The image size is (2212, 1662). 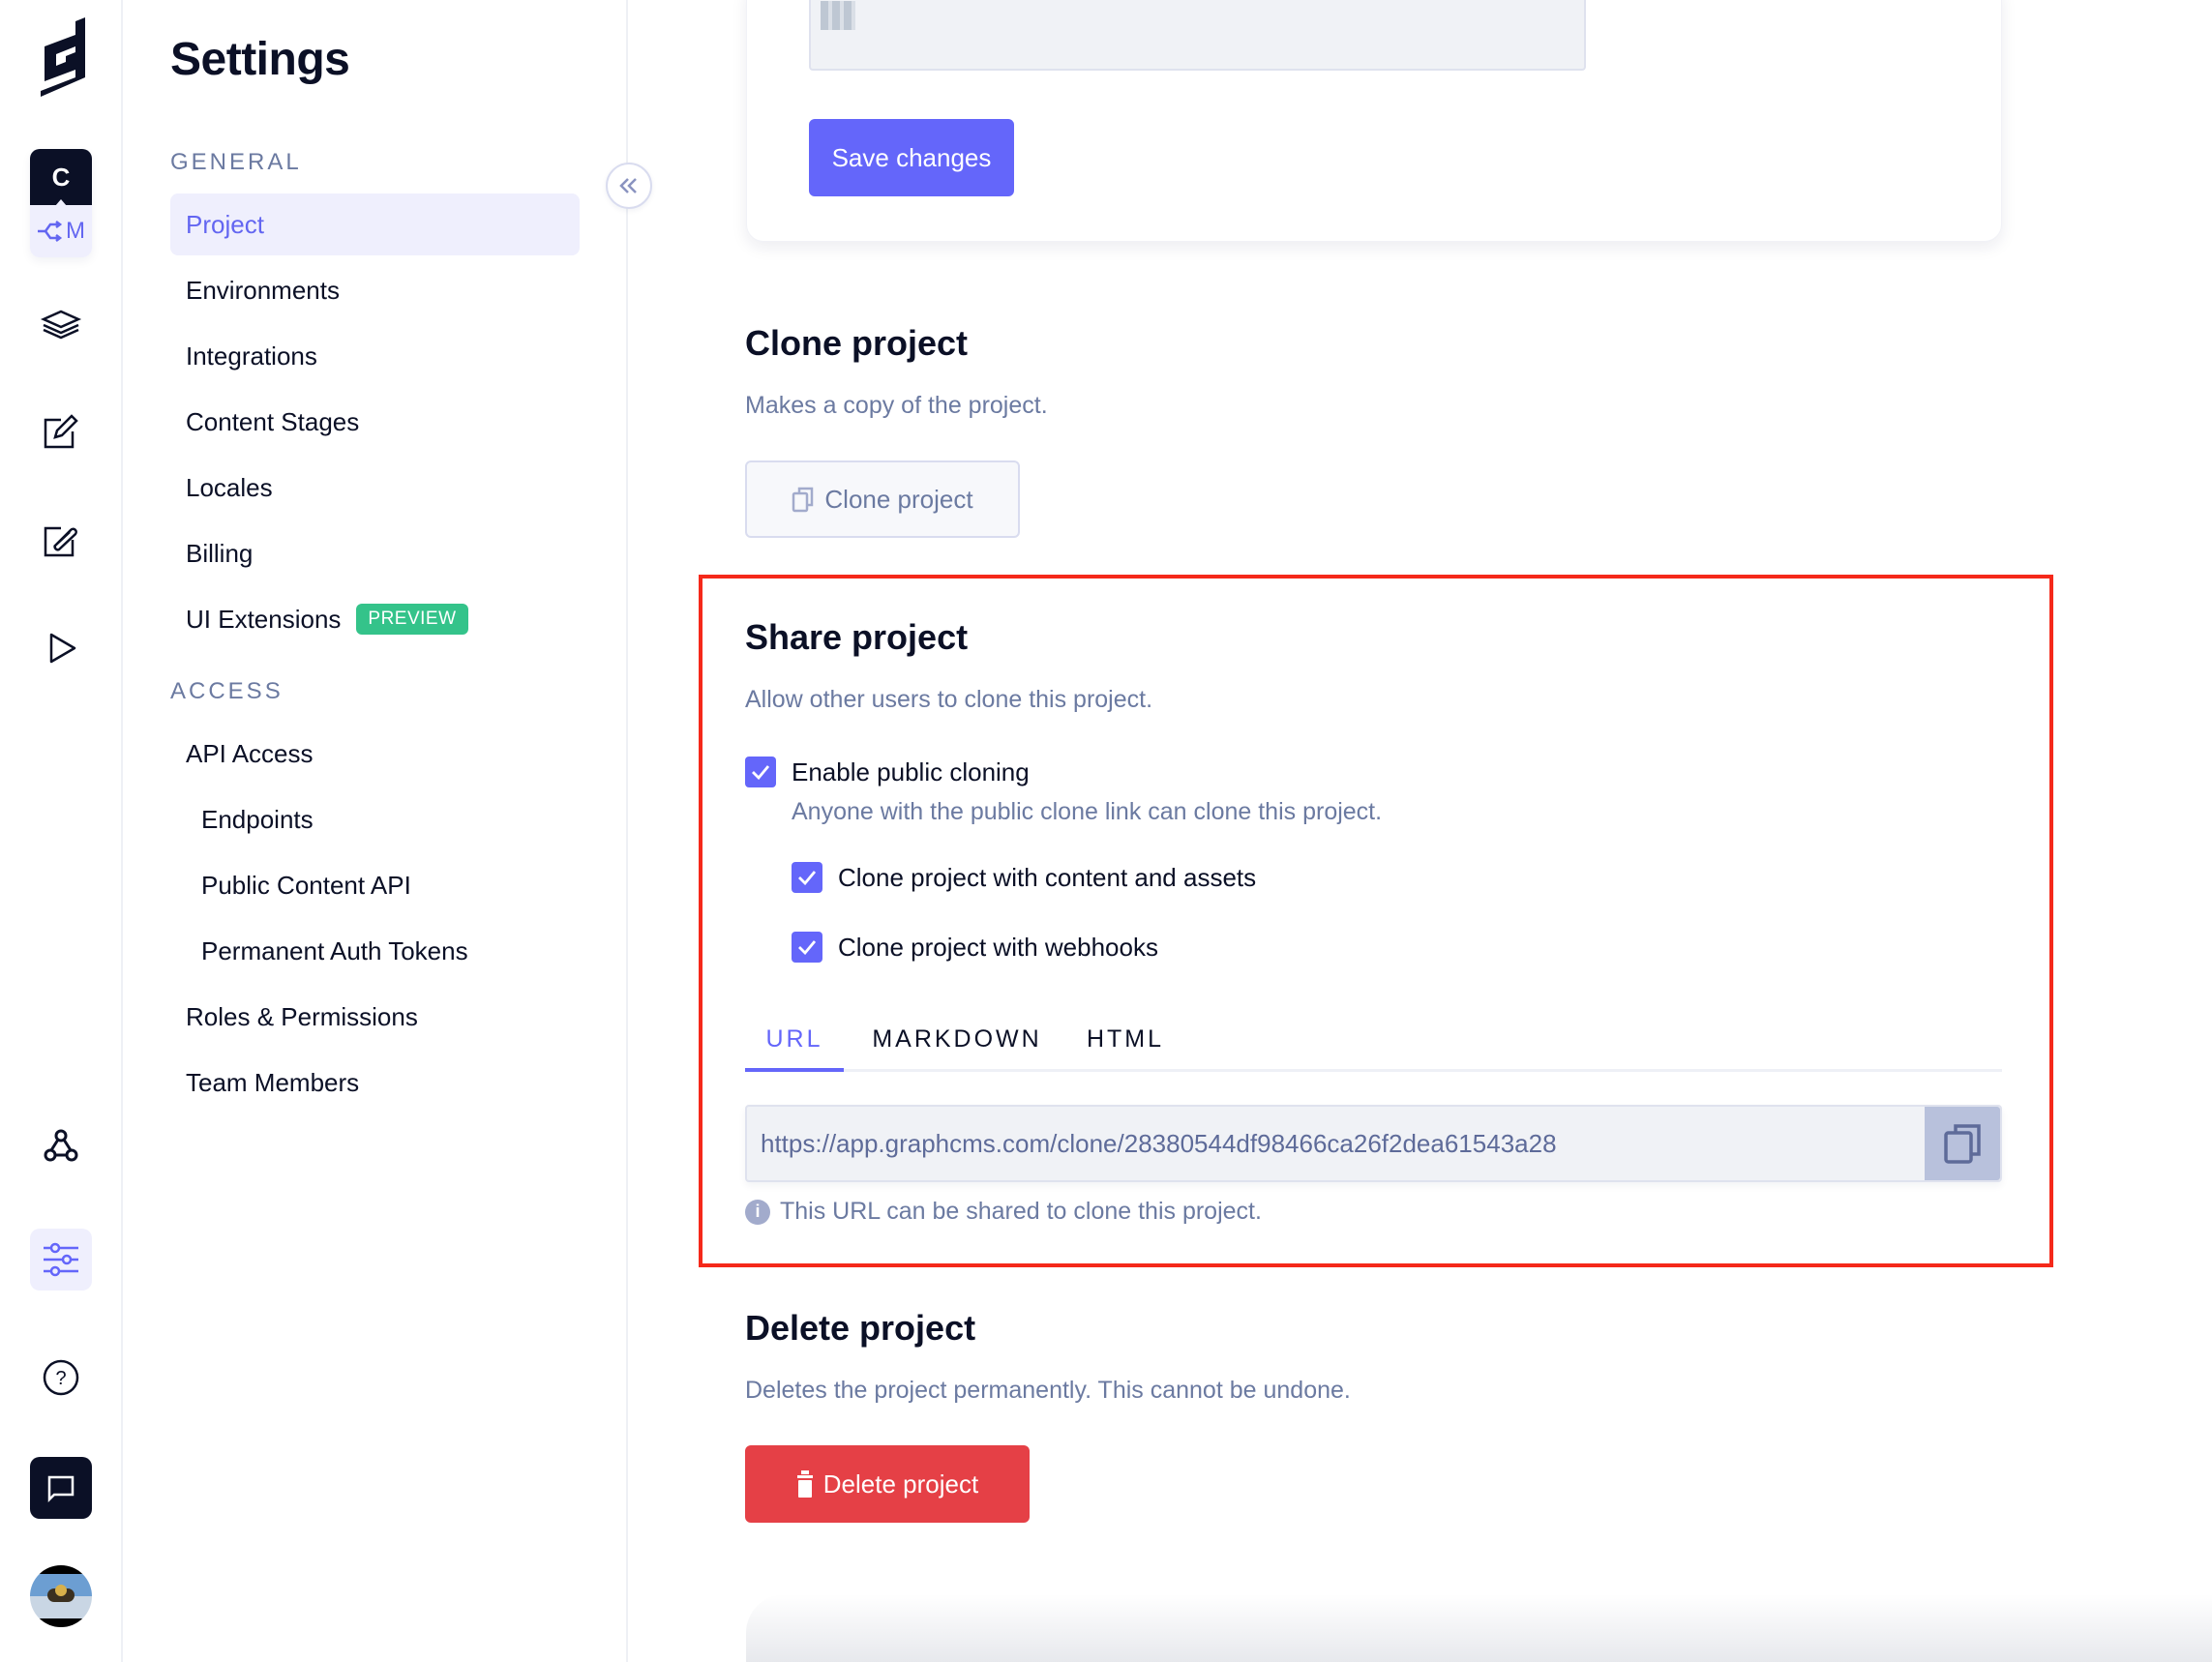 I want to click on layers-icon, so click(x=61, y=325).